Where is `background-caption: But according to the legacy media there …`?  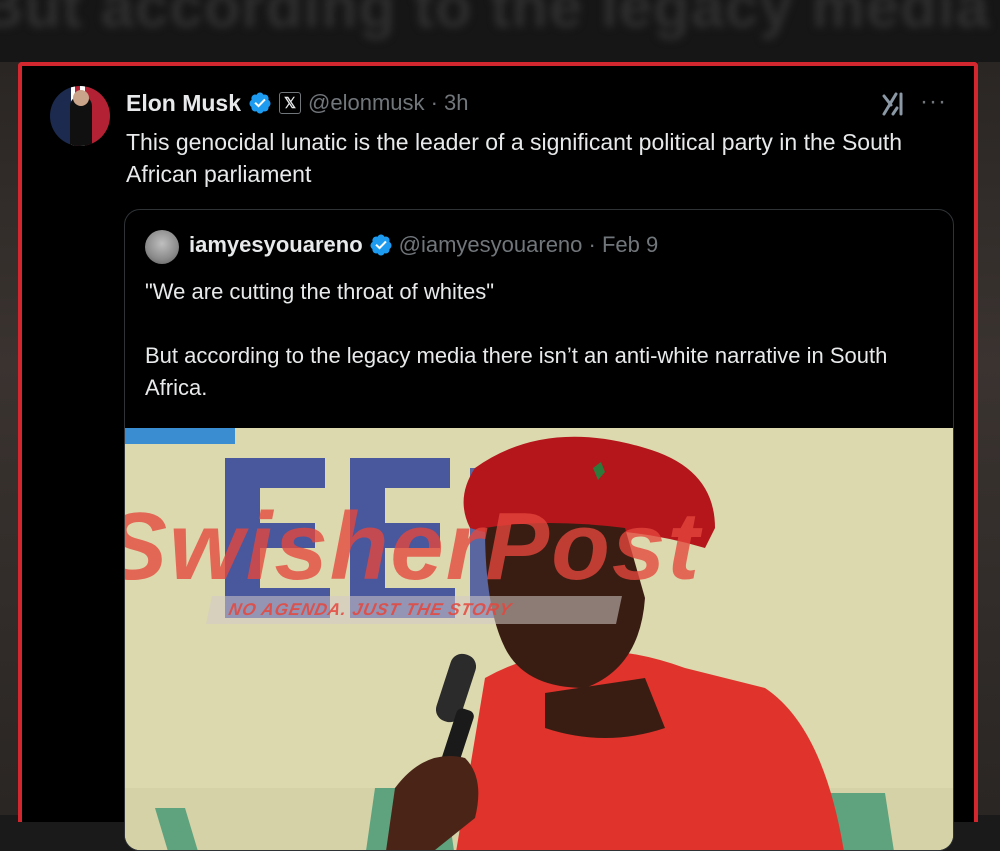 background-caption: But according to the legacy media there … is located at coordinates (500, 20).